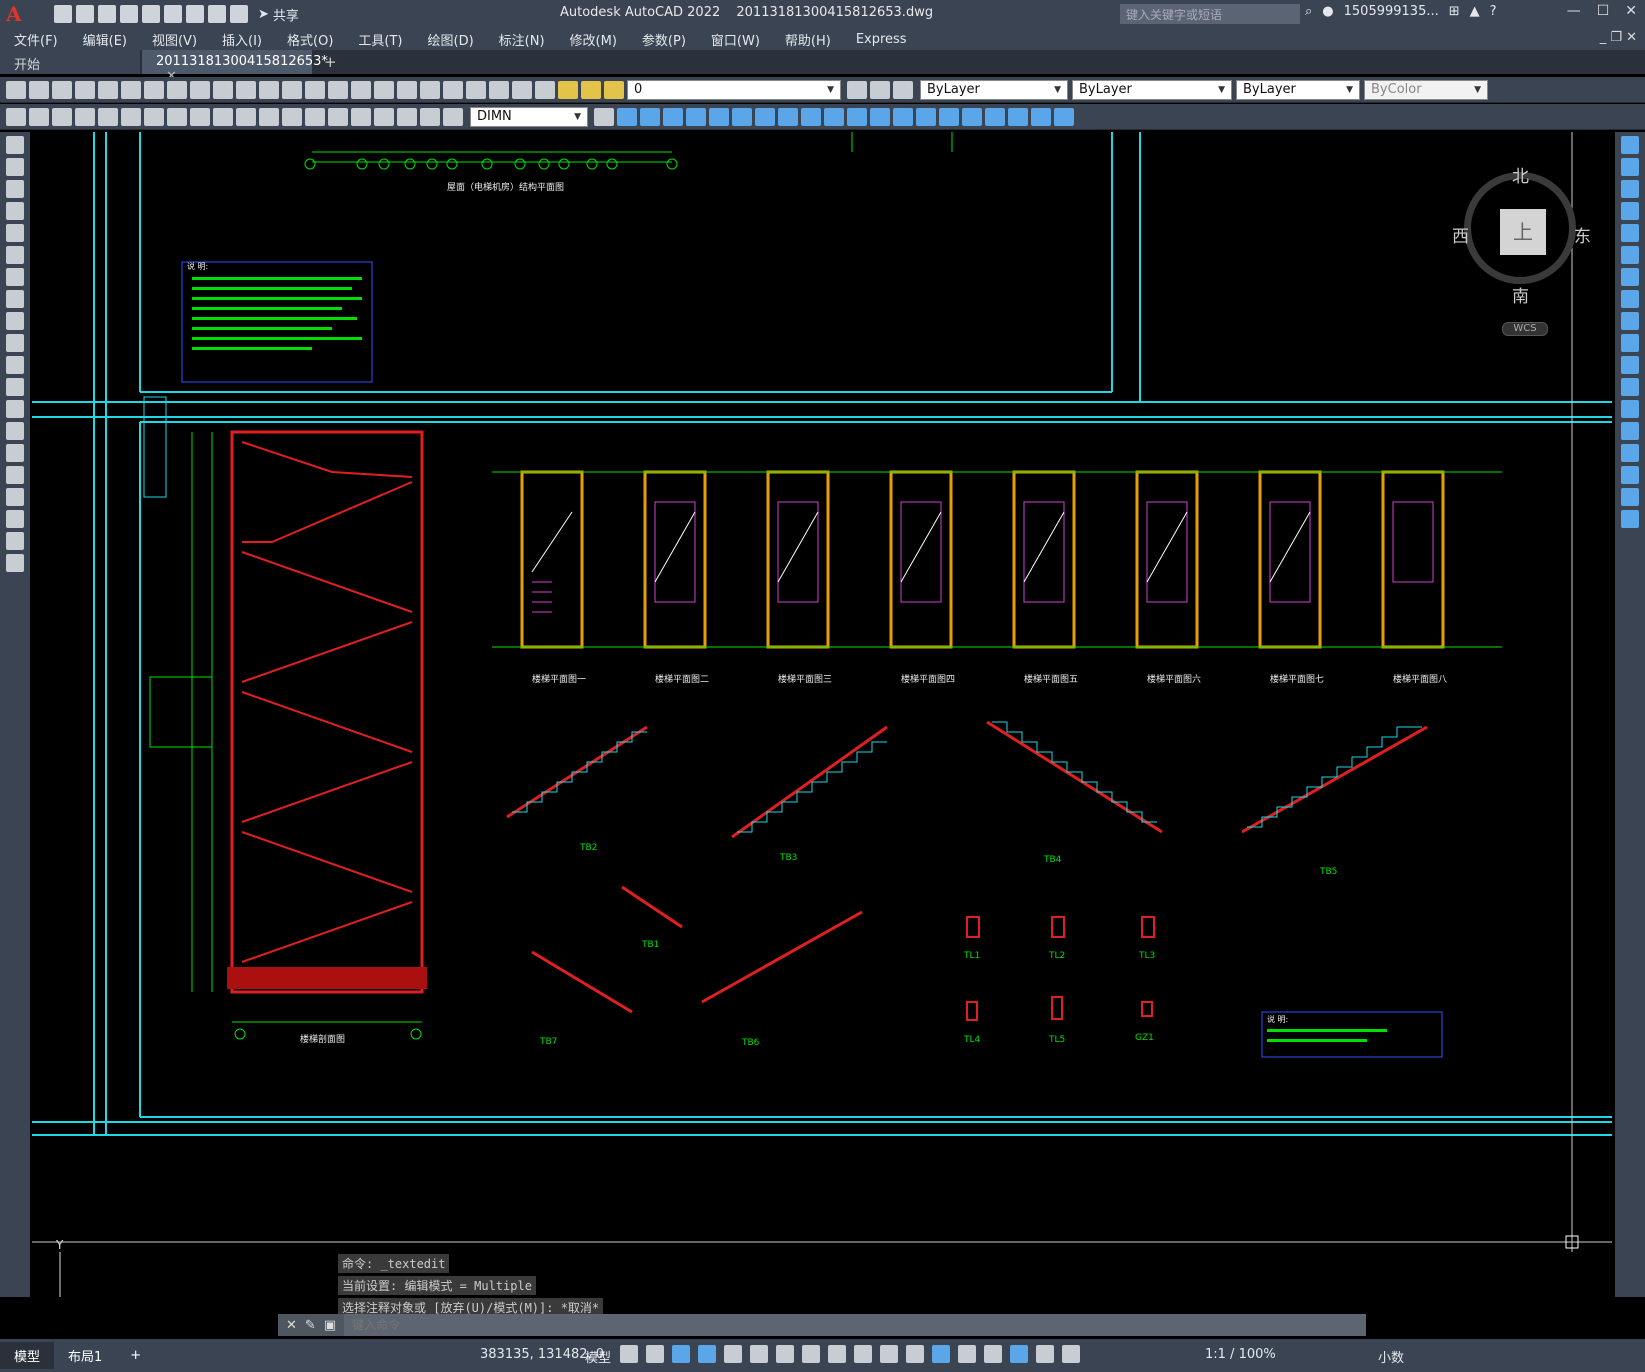  What do you see at coordinates (384, 89) in the screenshot?
I see `properties-icon` at bounding box center [384, 89].